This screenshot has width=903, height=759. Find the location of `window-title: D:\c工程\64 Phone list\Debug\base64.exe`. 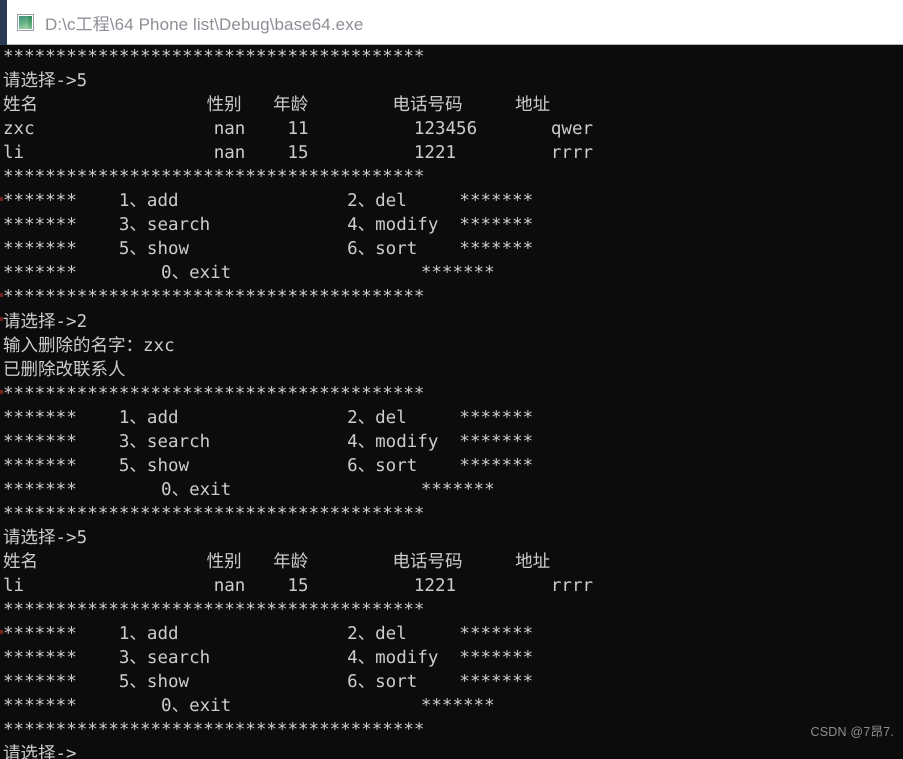

window-title: D:\c工程\64 Phone list\Debug\base64.exe is located at coordinates (204, 24).